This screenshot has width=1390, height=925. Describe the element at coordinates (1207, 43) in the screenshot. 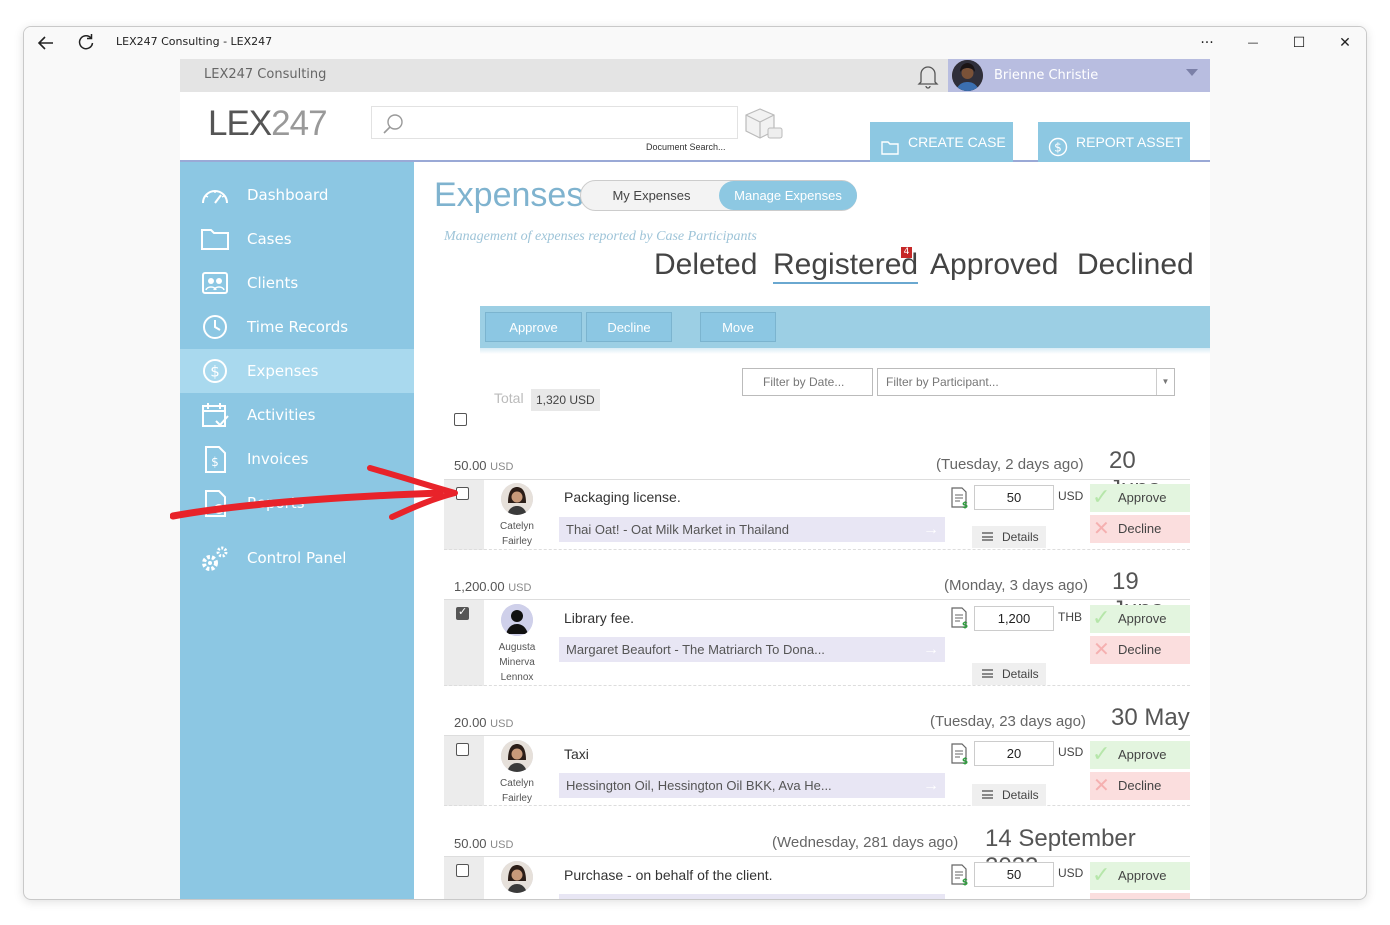

I see `more-options-button: ···` at that location.